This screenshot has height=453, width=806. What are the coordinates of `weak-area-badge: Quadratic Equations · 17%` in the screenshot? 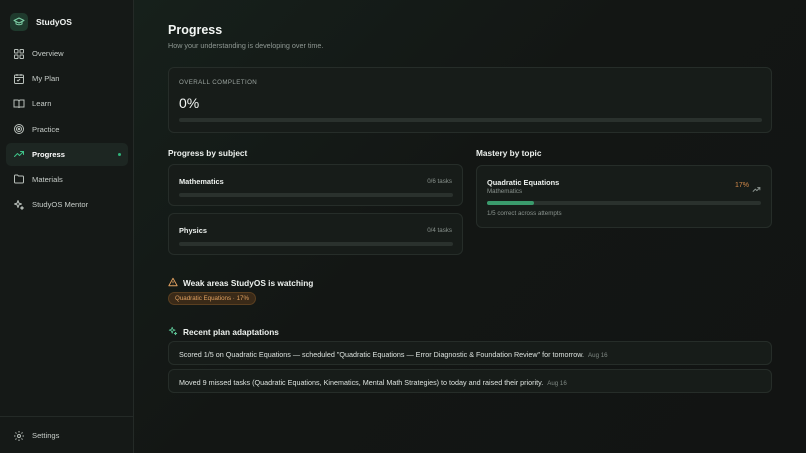 It's located at (212, 298).